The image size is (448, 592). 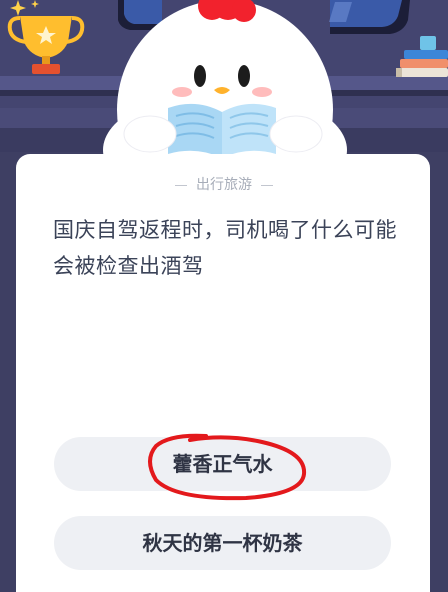 What do you see at coordinates (267, 185) in the screenshot?
I see `category-dash-right` at bounding box center [267, 185].